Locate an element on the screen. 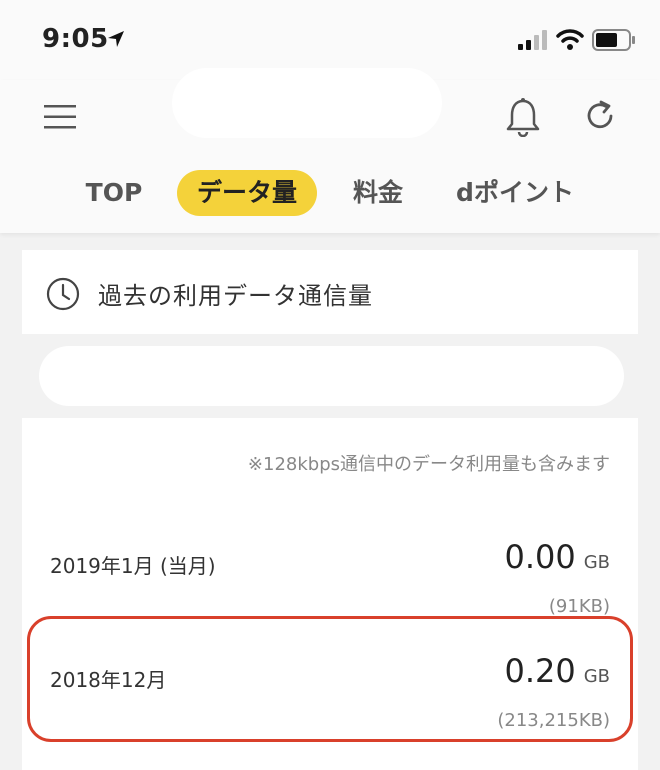 The width and height of the screenshot is (660, 770). cellular-signal-icon is located at coordinates (533, 42).